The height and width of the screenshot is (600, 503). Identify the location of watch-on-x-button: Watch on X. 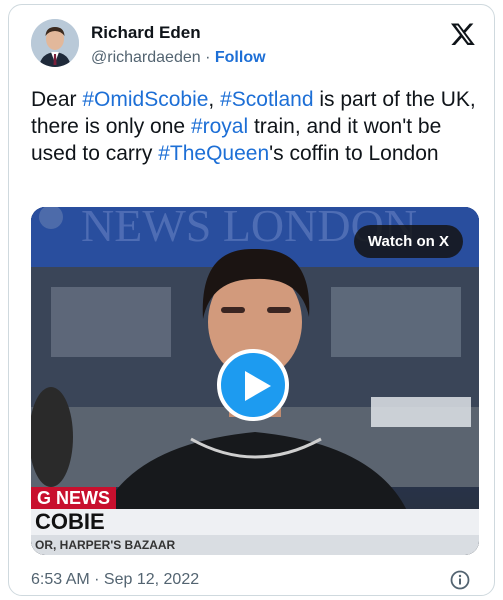
(408, 241).